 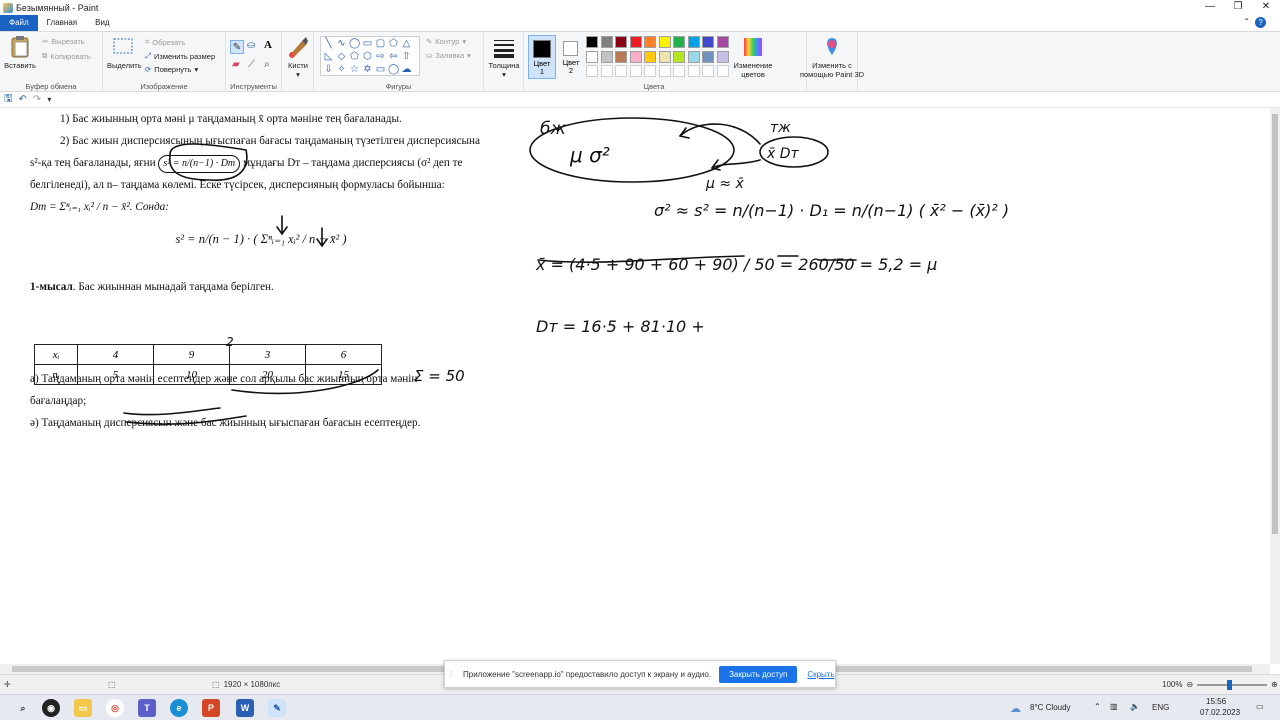 What do you see at coordinates (23, 708) in the screenshot?
I see `search-icon: ⌕` at bounding box center [23, 708].